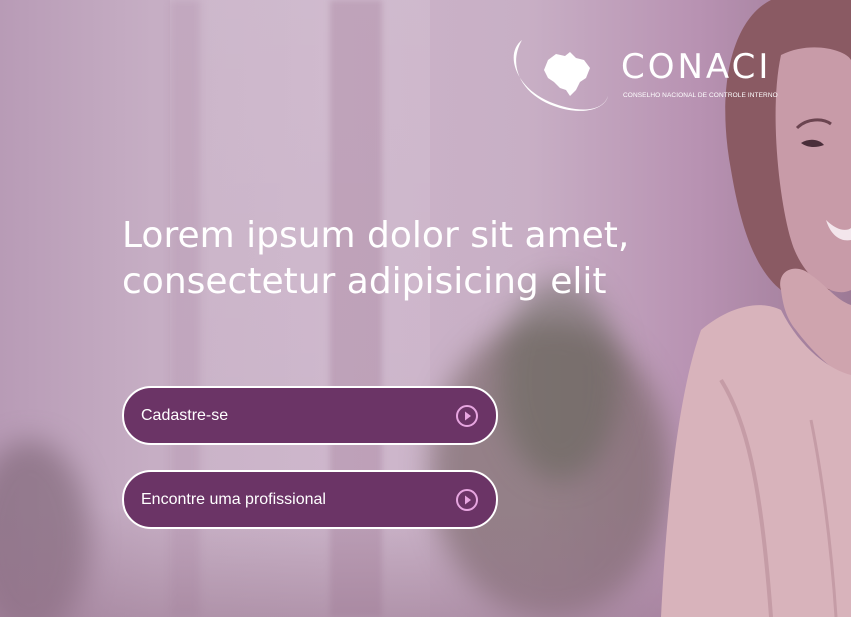  Describe the element at coordinates (364, 281) in the screenshot. I see `headline-line-2: consectetur adipisicing elit` at that location.